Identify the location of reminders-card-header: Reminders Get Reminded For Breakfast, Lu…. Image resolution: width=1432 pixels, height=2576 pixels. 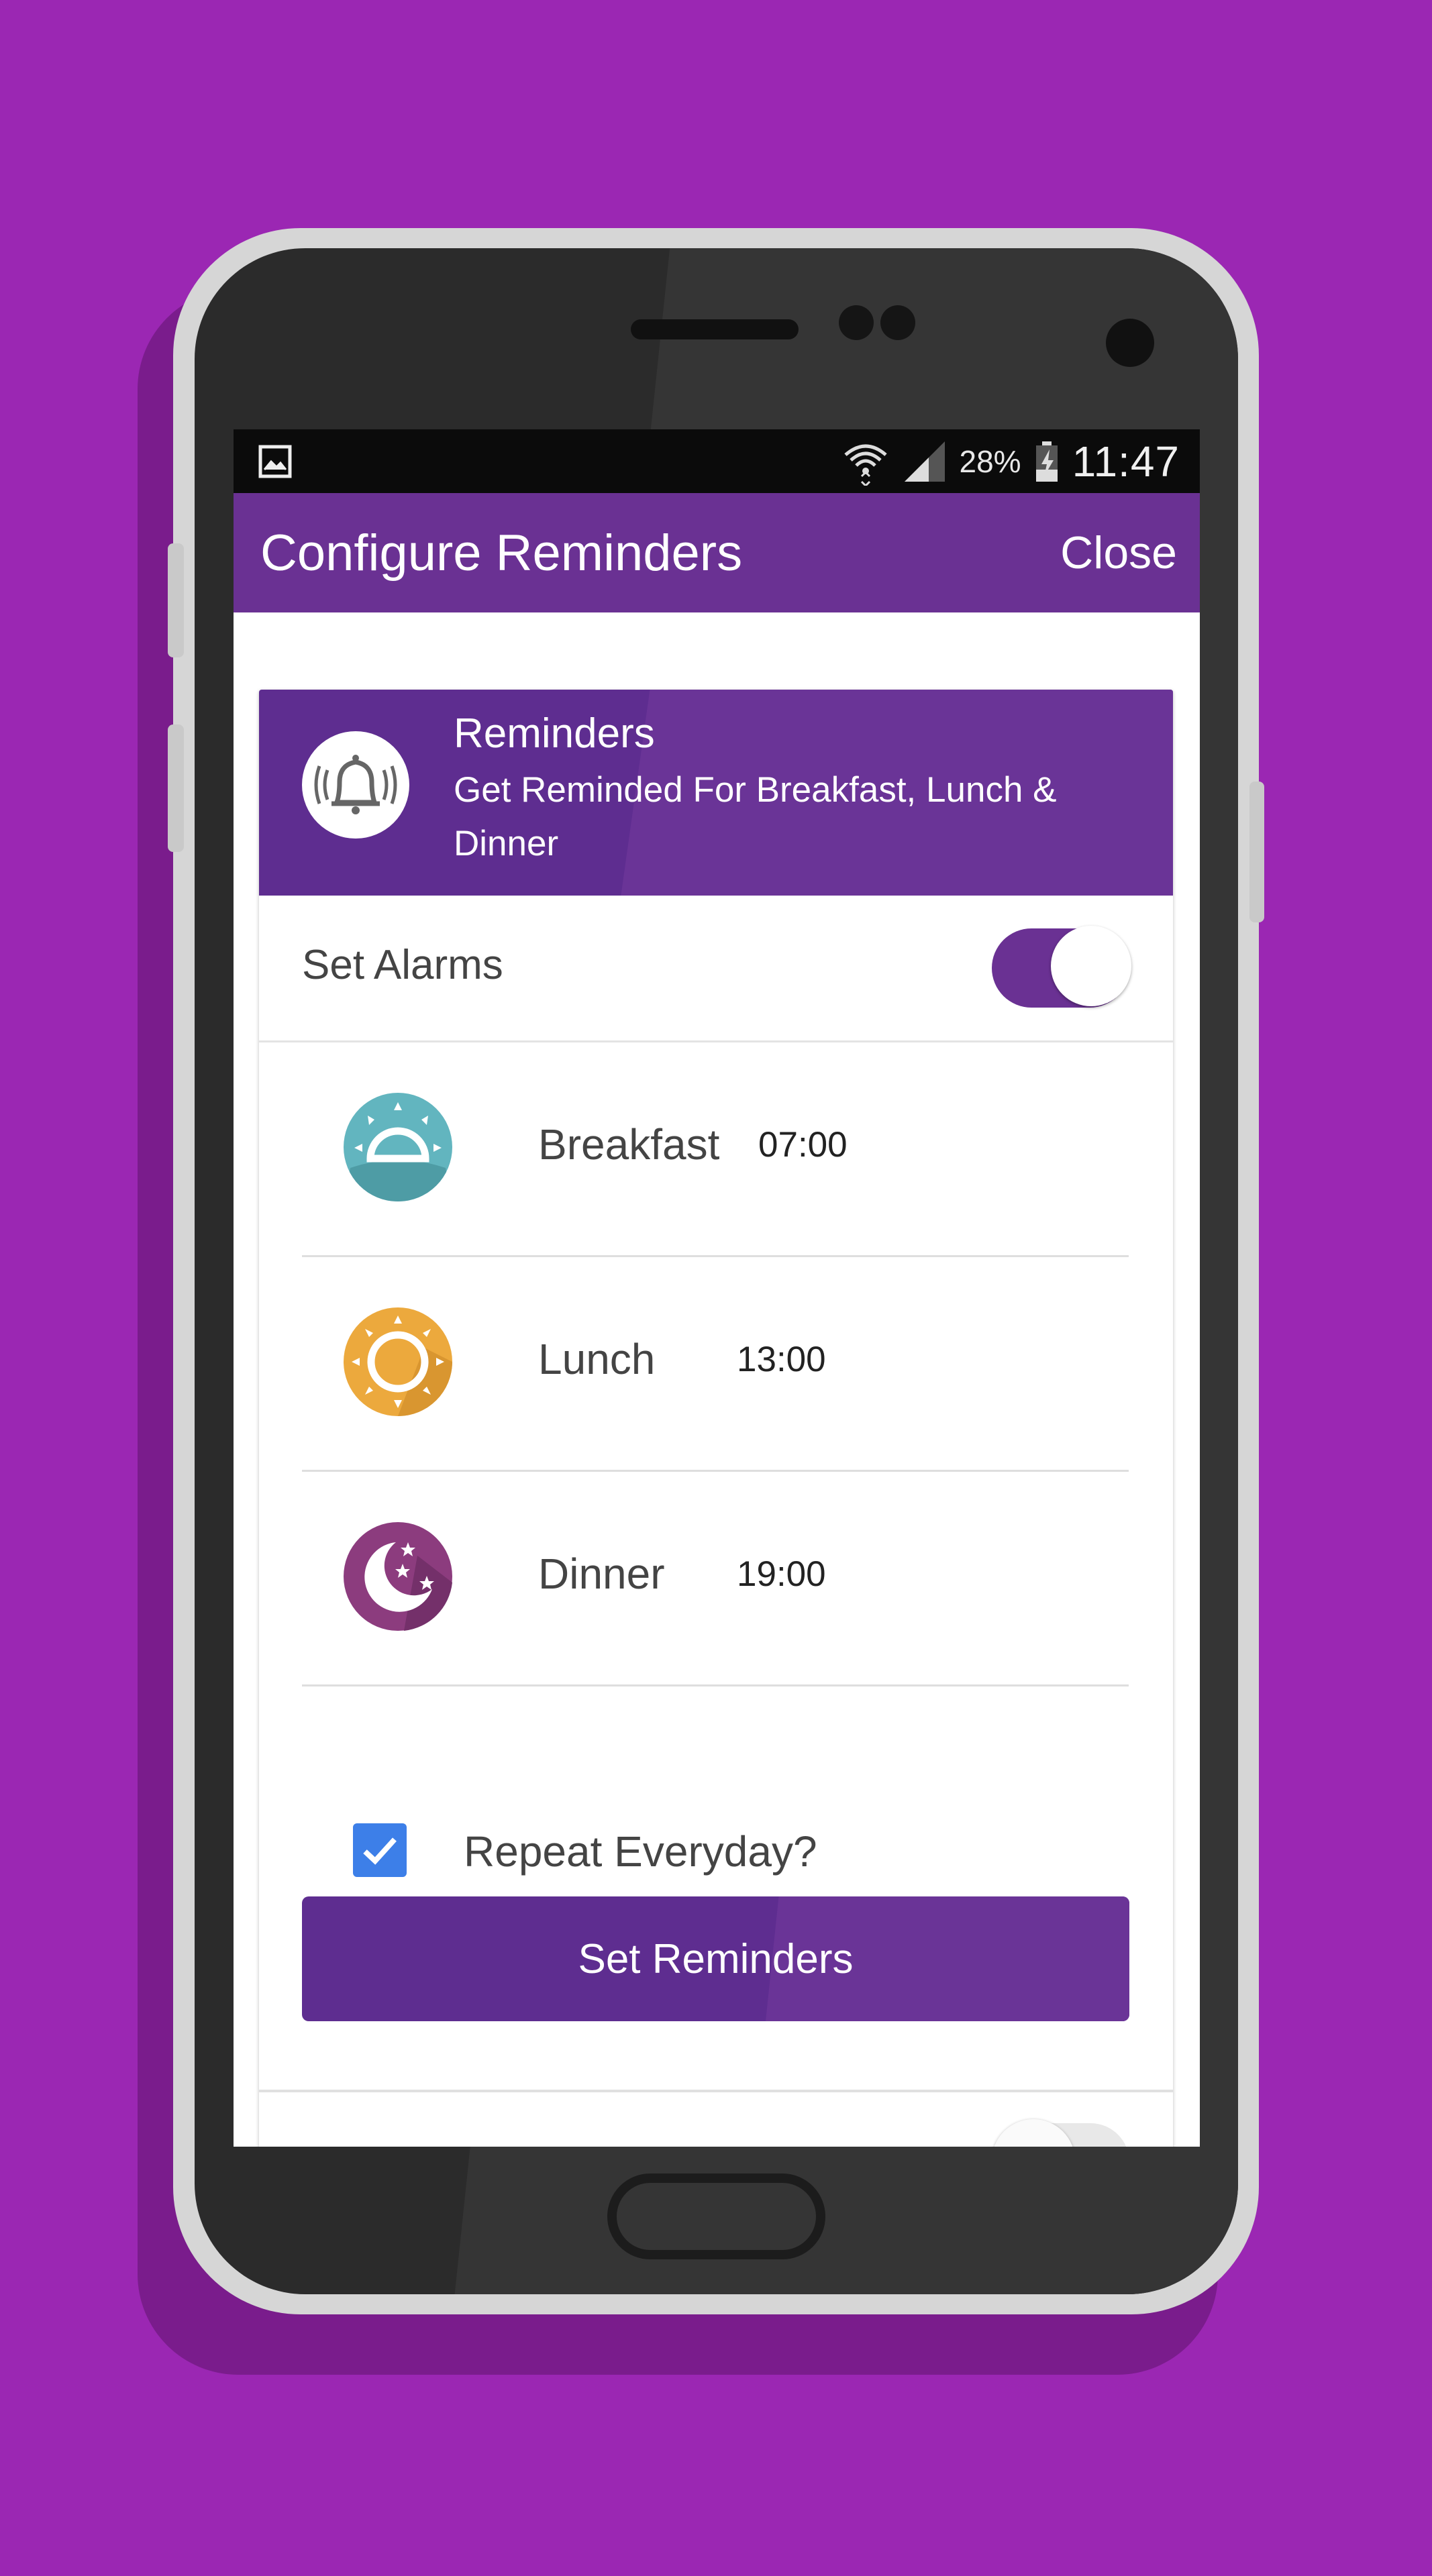
(716, 793).